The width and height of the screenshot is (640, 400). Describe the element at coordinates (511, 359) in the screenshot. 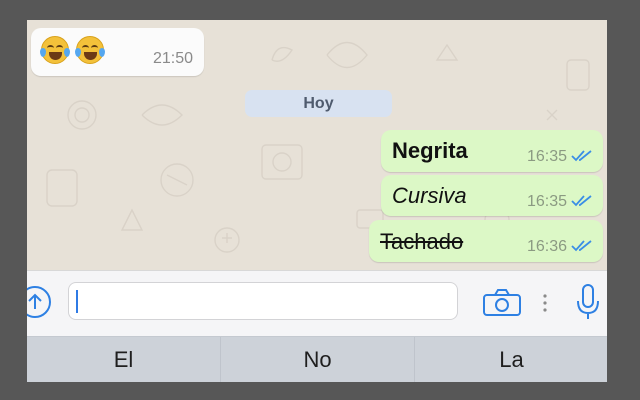

I see `suggestion-la: La` at that location.